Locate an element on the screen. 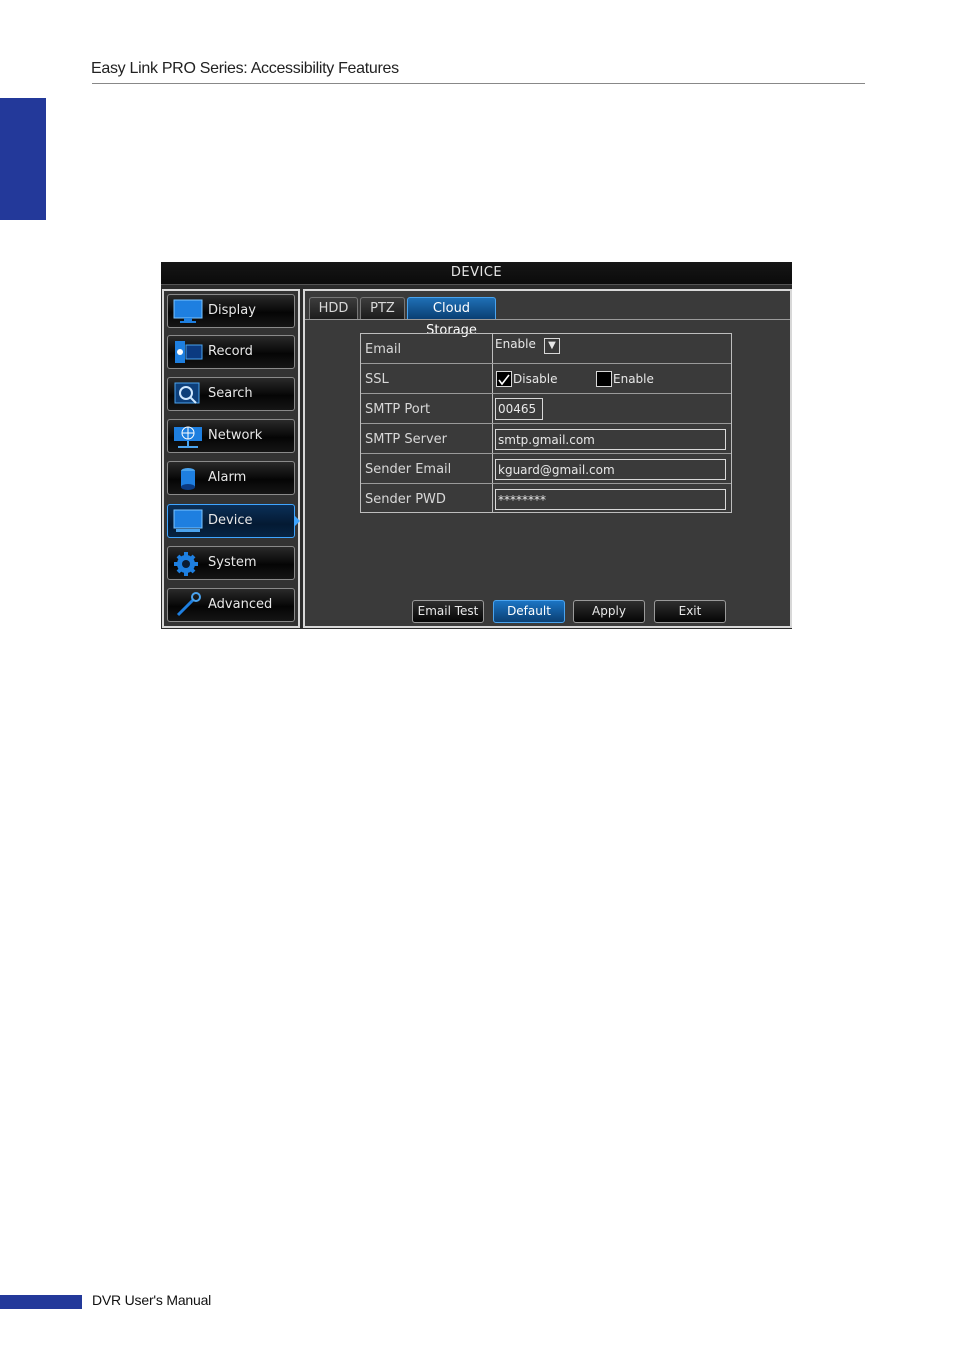  alarm-siren-icon is located at coordinates (188, 479).